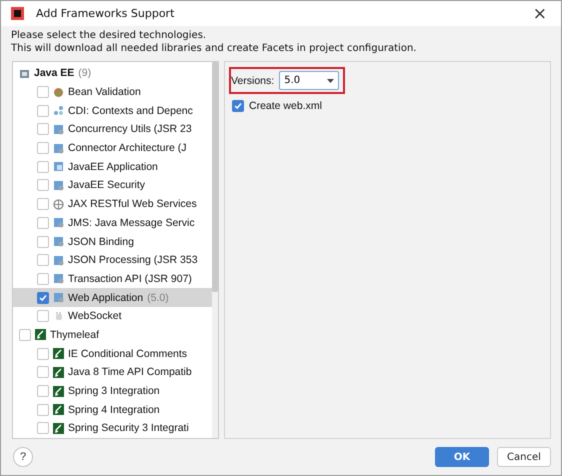 This screenshot has height=476, width=562. What do you see at coordinates (132, 204) in the screenshot?
I see `tree-item-label: JAX RESTful Web Services` at bounding box center [132, 204].